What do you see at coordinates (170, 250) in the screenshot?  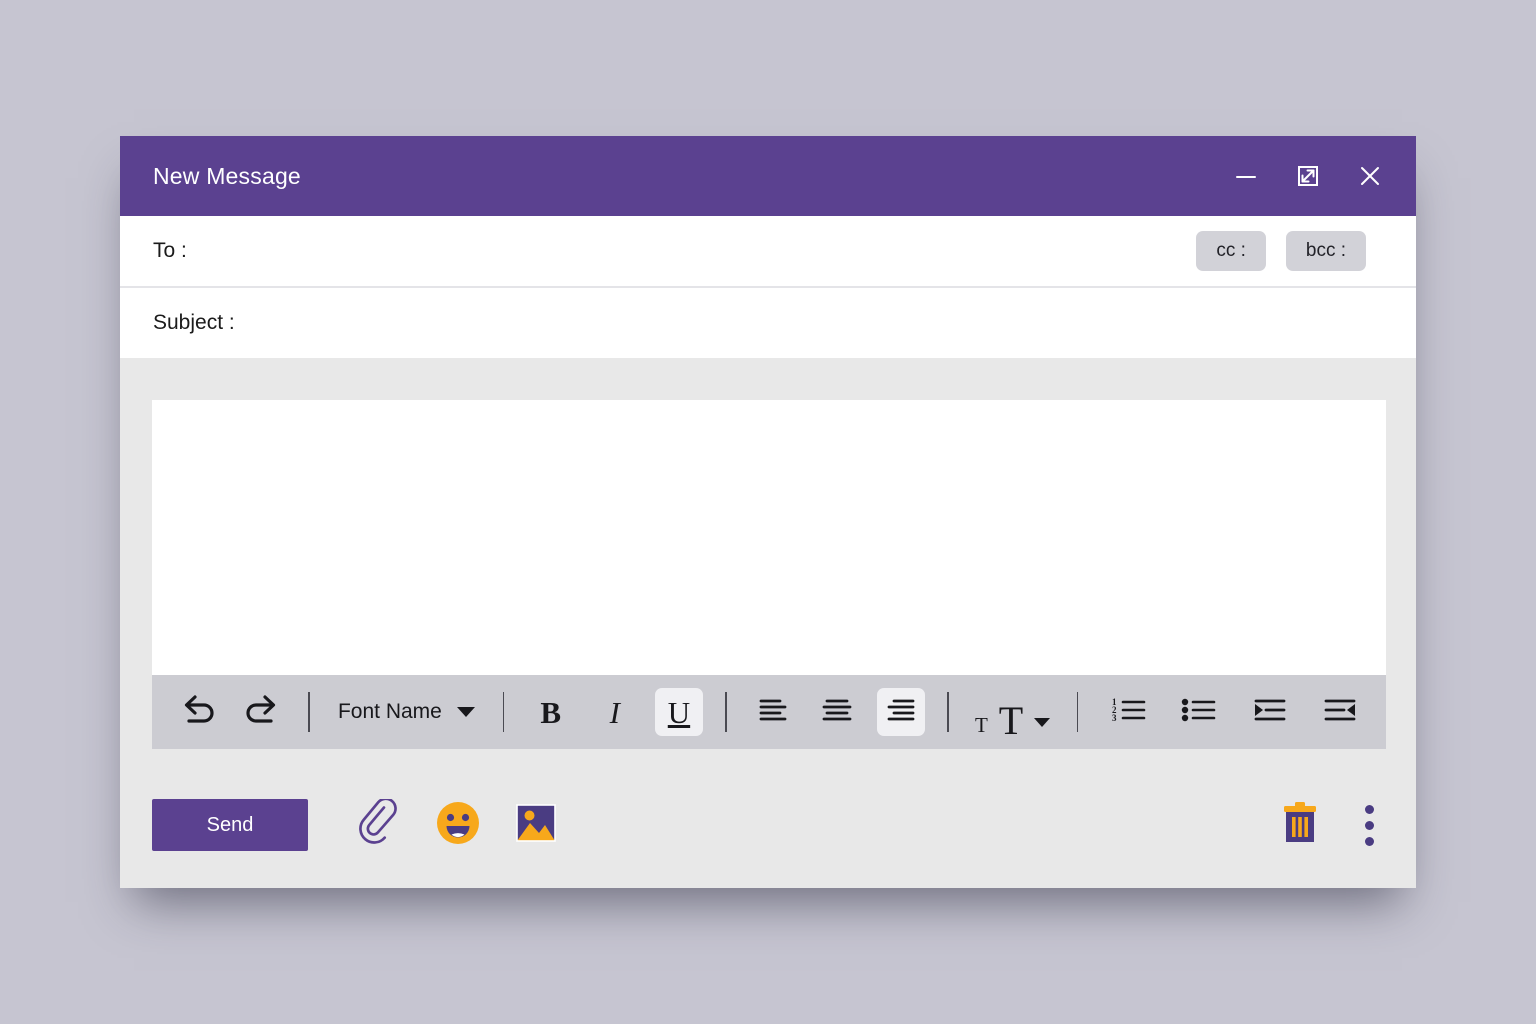 I see `to-label: To :` at bounding box center [170, 250].